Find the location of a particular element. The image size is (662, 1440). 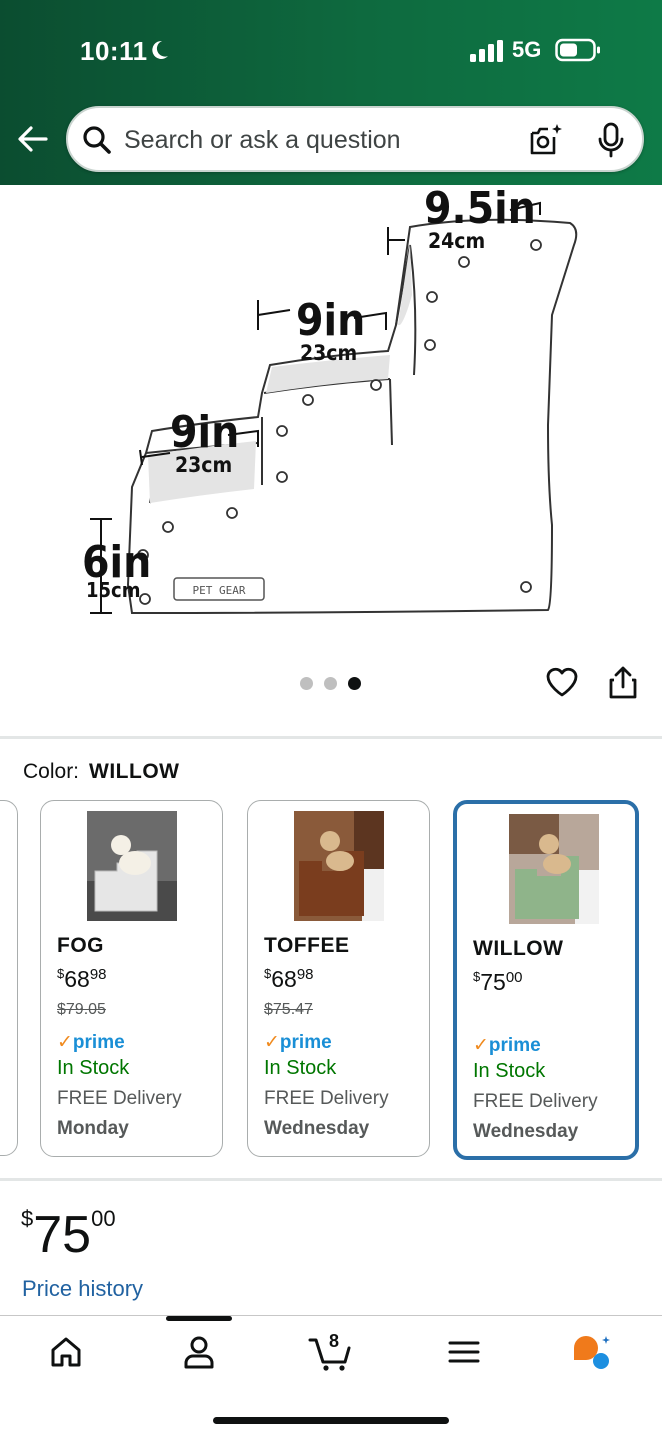

delivery-day: Monday is located at coordinates (93, 1128).